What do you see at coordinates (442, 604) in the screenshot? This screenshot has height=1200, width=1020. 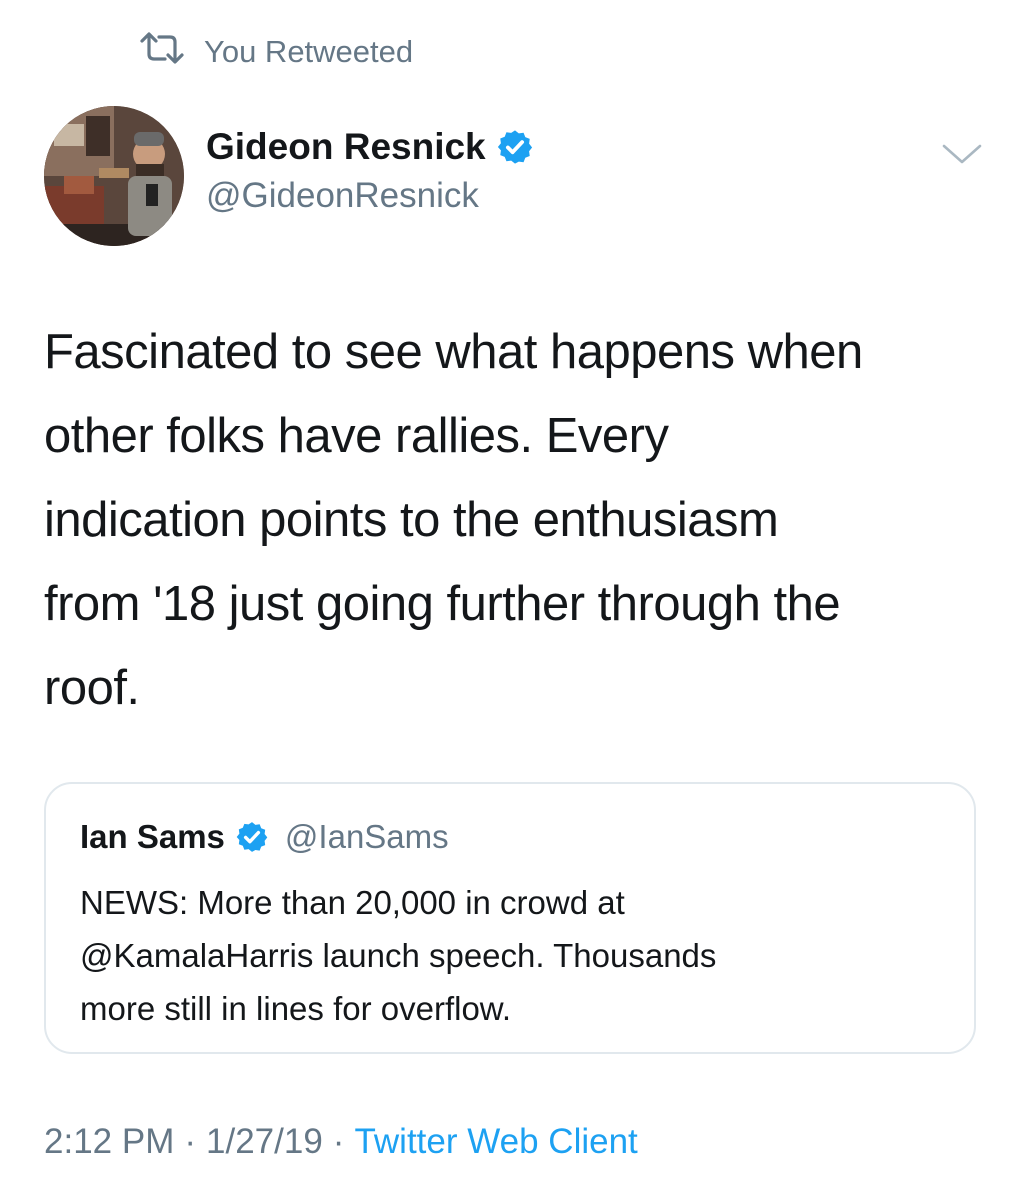 I see `tweet-line: from '18 just going further through the` at bounding box center [442, 604].